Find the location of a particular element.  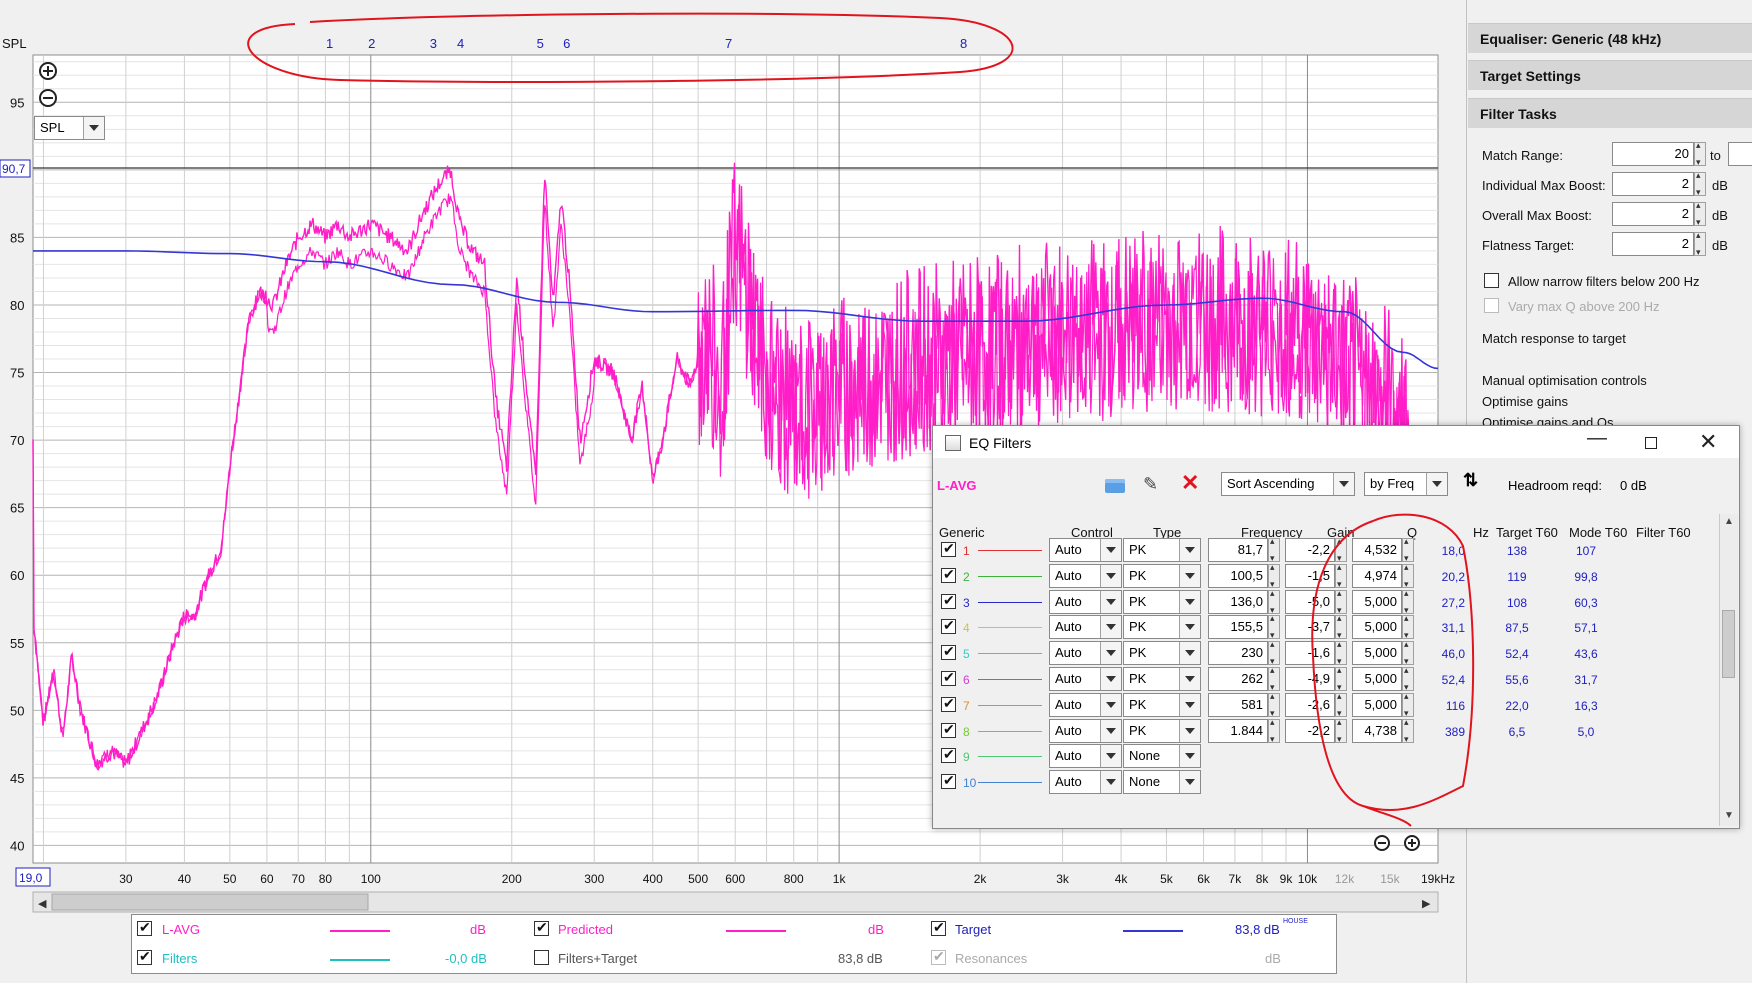

x-tick-label: 10k is located at coordinates (1308, 879).